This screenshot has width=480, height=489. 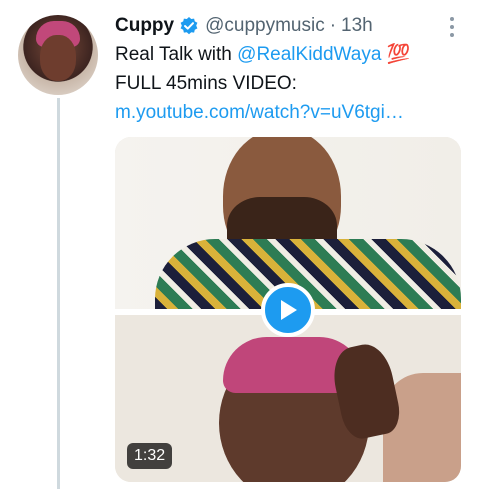 What do you see at coordinates (176, 54) in the screenshot?
I see `tweet-text-prefix: Real Talk with` at bounding box center [176, 54].